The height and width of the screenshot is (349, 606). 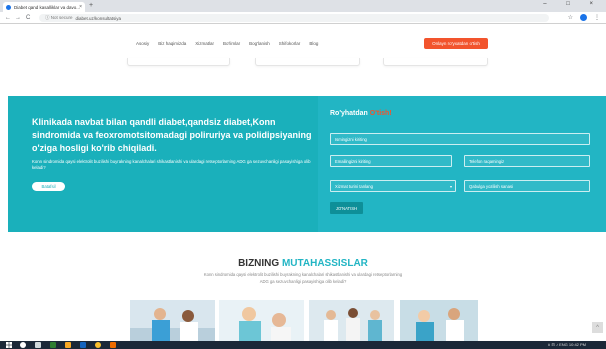 I want to click on nav-item-blog: Blog, so click(x=313, y=43).